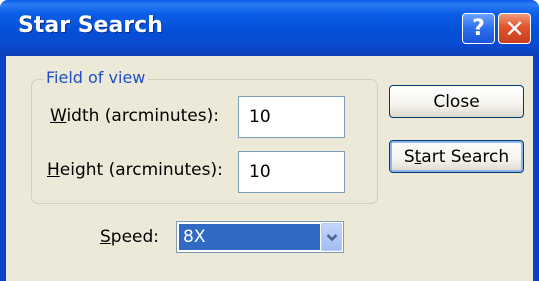 This screenshot has height=281, width=539. I want to click on window-close-button: ✕, so click(514, 28).